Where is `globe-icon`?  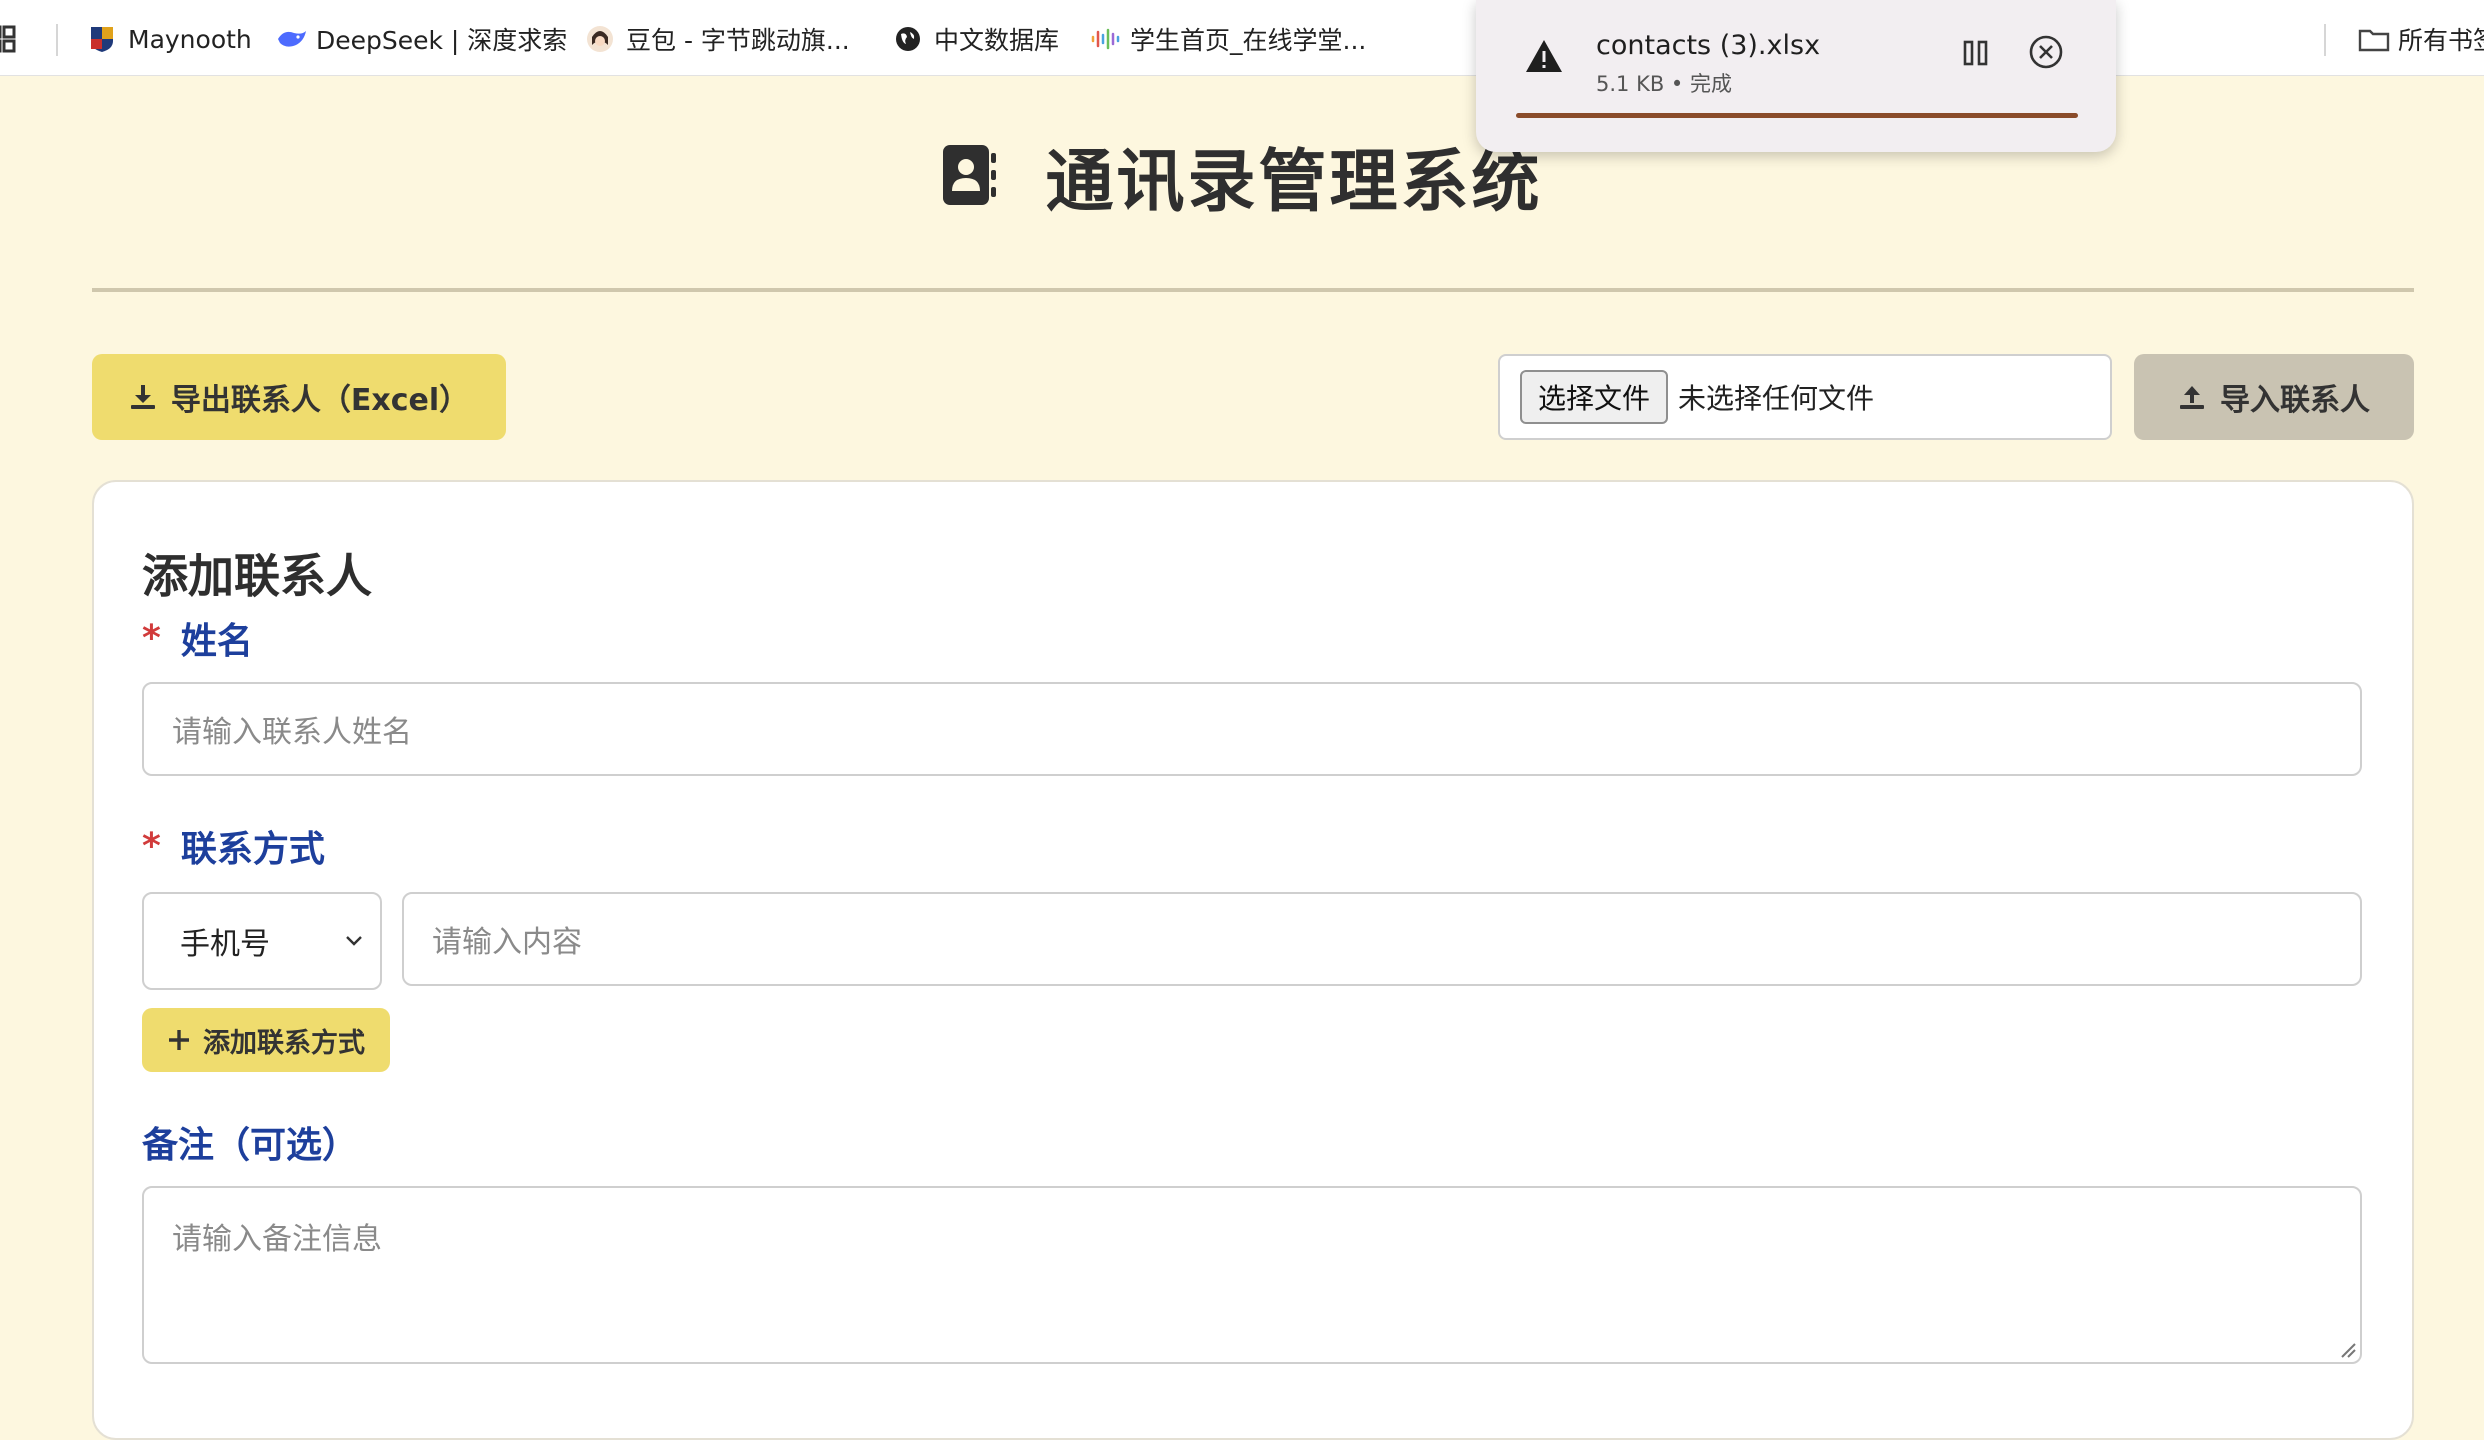 globe-icon is located at coordinates (908, 39).